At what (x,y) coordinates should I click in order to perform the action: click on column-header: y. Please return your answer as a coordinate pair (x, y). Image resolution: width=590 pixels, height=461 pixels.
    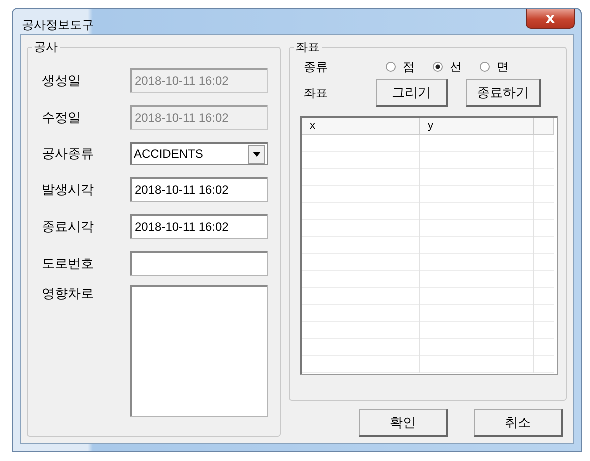
    Looking at the image, I should click on (477, 126).